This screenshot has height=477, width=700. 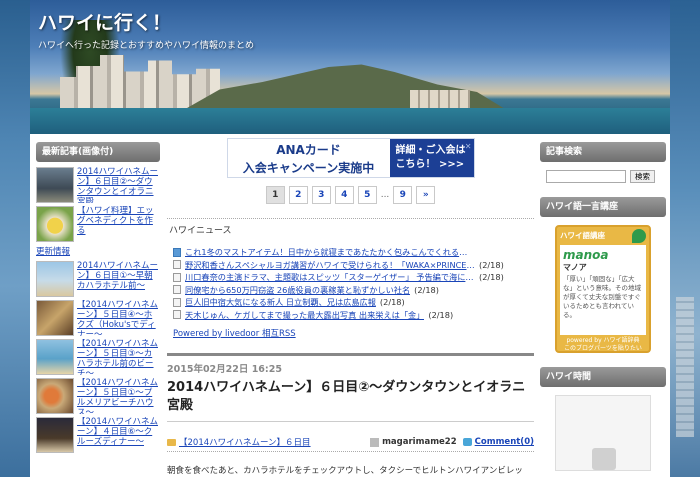 What do you see at coordinates (200, 231) in the screenshot?
I see `news-title: ハワイニュース` at bounding box center [200, 231].